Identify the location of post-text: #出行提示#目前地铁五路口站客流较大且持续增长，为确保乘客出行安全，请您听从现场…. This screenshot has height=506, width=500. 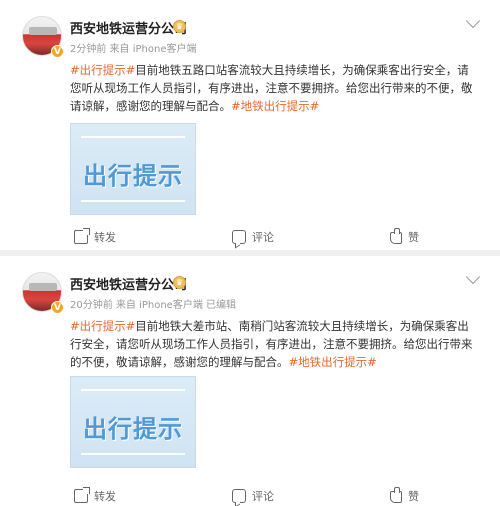
(275, 88).